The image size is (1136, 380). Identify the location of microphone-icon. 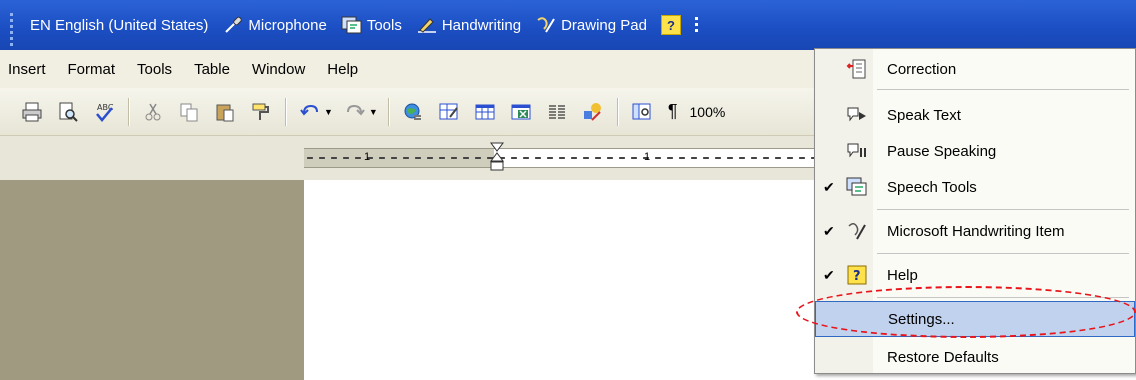
(233, 25).